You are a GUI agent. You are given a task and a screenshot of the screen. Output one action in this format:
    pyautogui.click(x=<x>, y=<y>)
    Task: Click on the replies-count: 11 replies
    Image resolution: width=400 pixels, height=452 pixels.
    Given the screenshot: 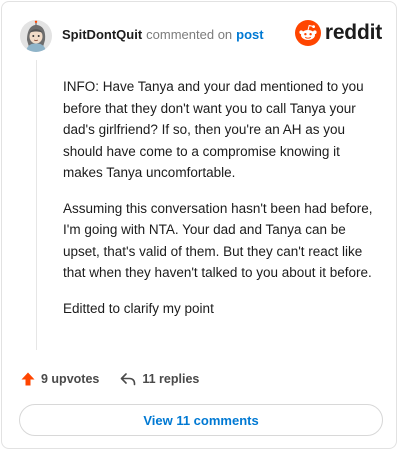 What is the action you would take?
    pyautogui.click(x=171, y=379)
    